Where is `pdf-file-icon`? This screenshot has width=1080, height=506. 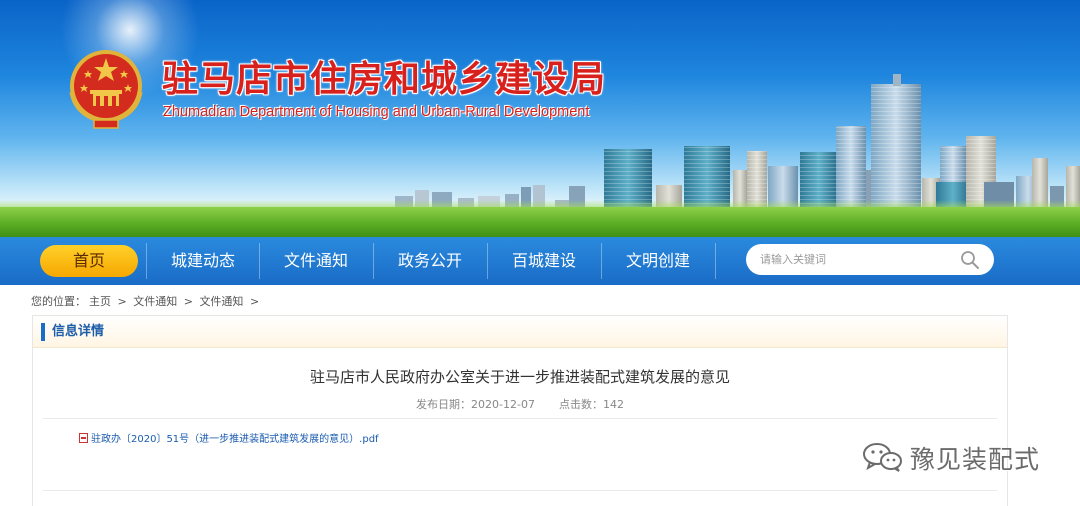 pdf-file-icon is located at coordinates (83, 438).